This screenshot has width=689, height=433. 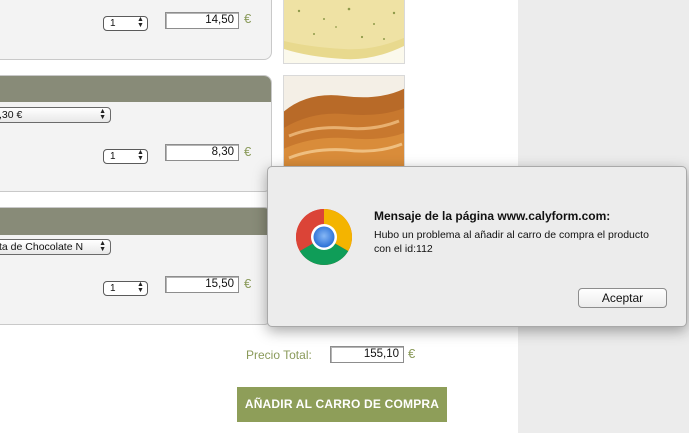 I want to click on omelette-photo, so click(x=344, y=32).